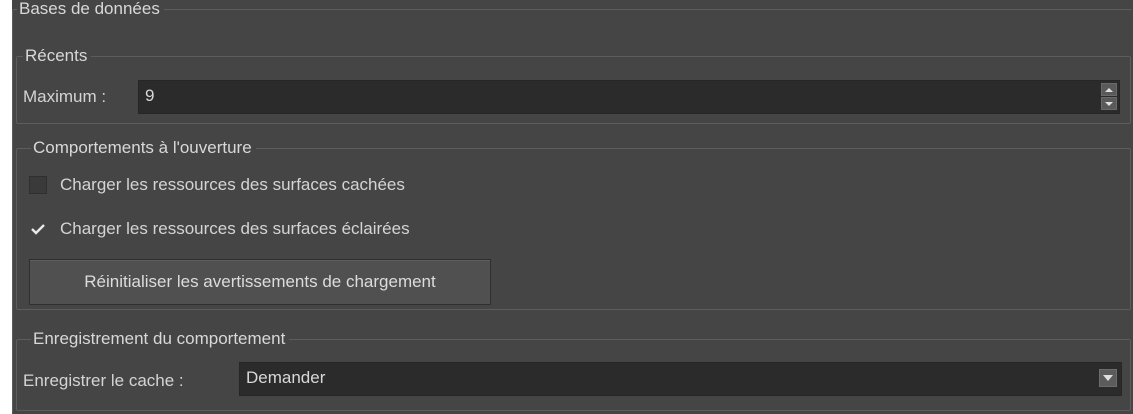 This screenshot has width=1133, height=414. I want to click on checkmark-icon, so click(38, 229).